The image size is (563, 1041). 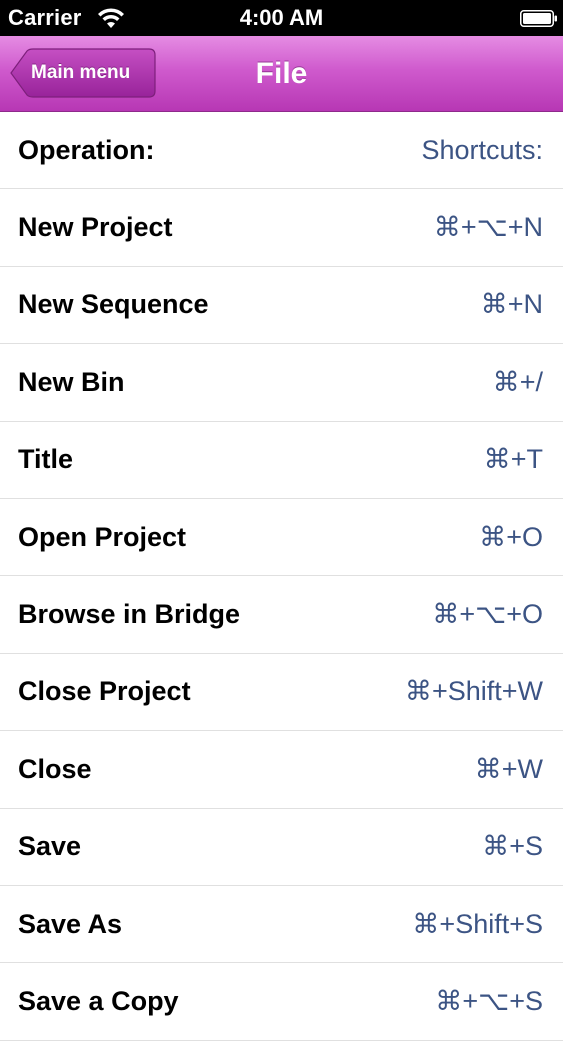 I want to click on status-bar: Carrier 4:00 AM, so click(x=281, y=18).